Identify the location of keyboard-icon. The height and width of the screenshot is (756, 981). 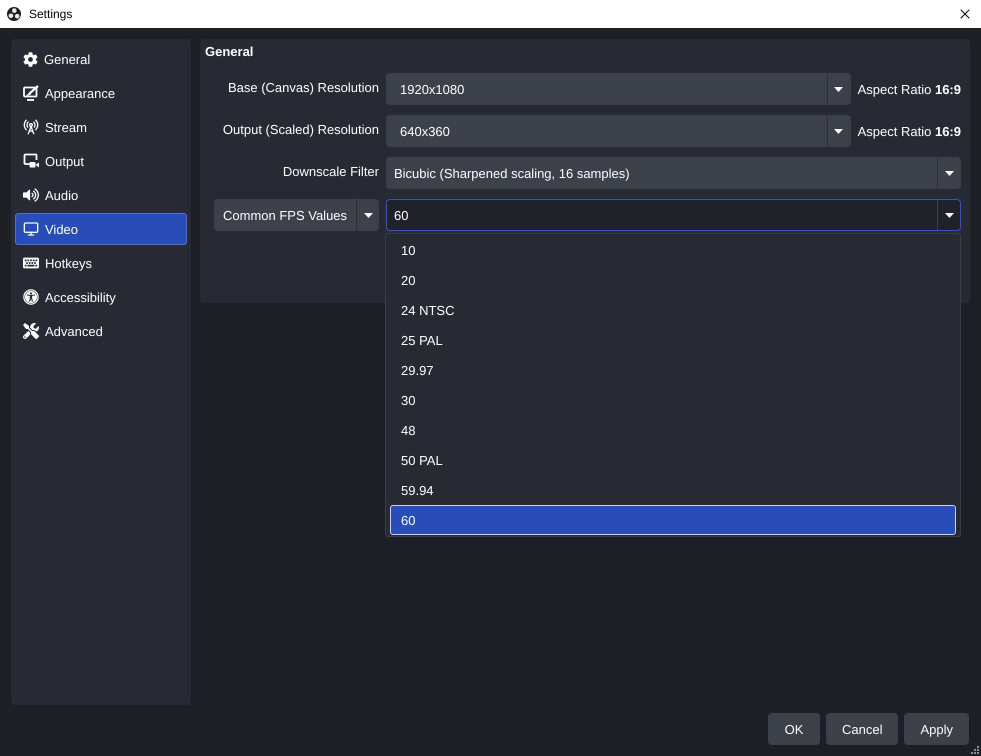
(31, 263).